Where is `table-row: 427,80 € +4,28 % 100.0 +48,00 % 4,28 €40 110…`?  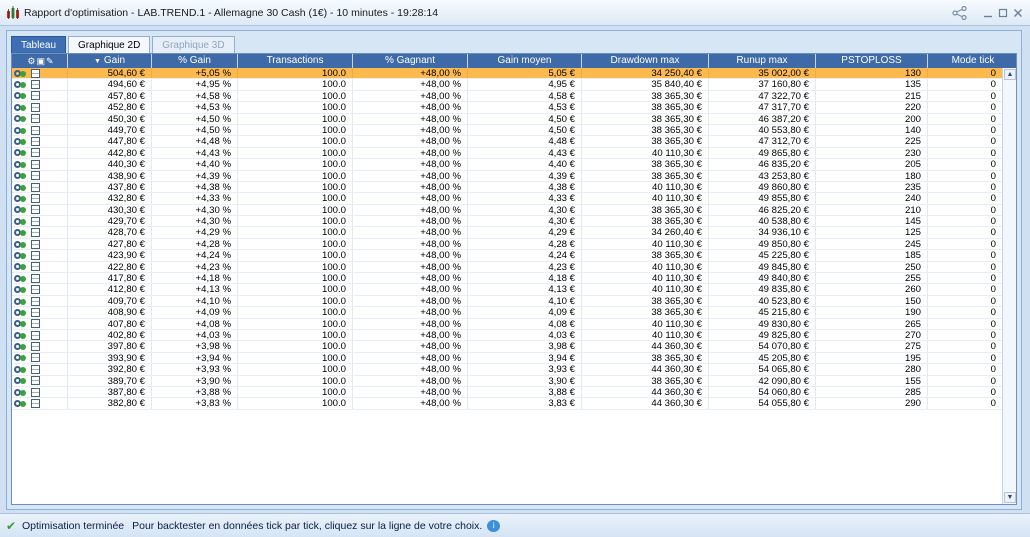 table-row: 427,80 € +4,28 % 100.0 +48,00 % 4,28 €40 110… is located at coordinates (507, 244).